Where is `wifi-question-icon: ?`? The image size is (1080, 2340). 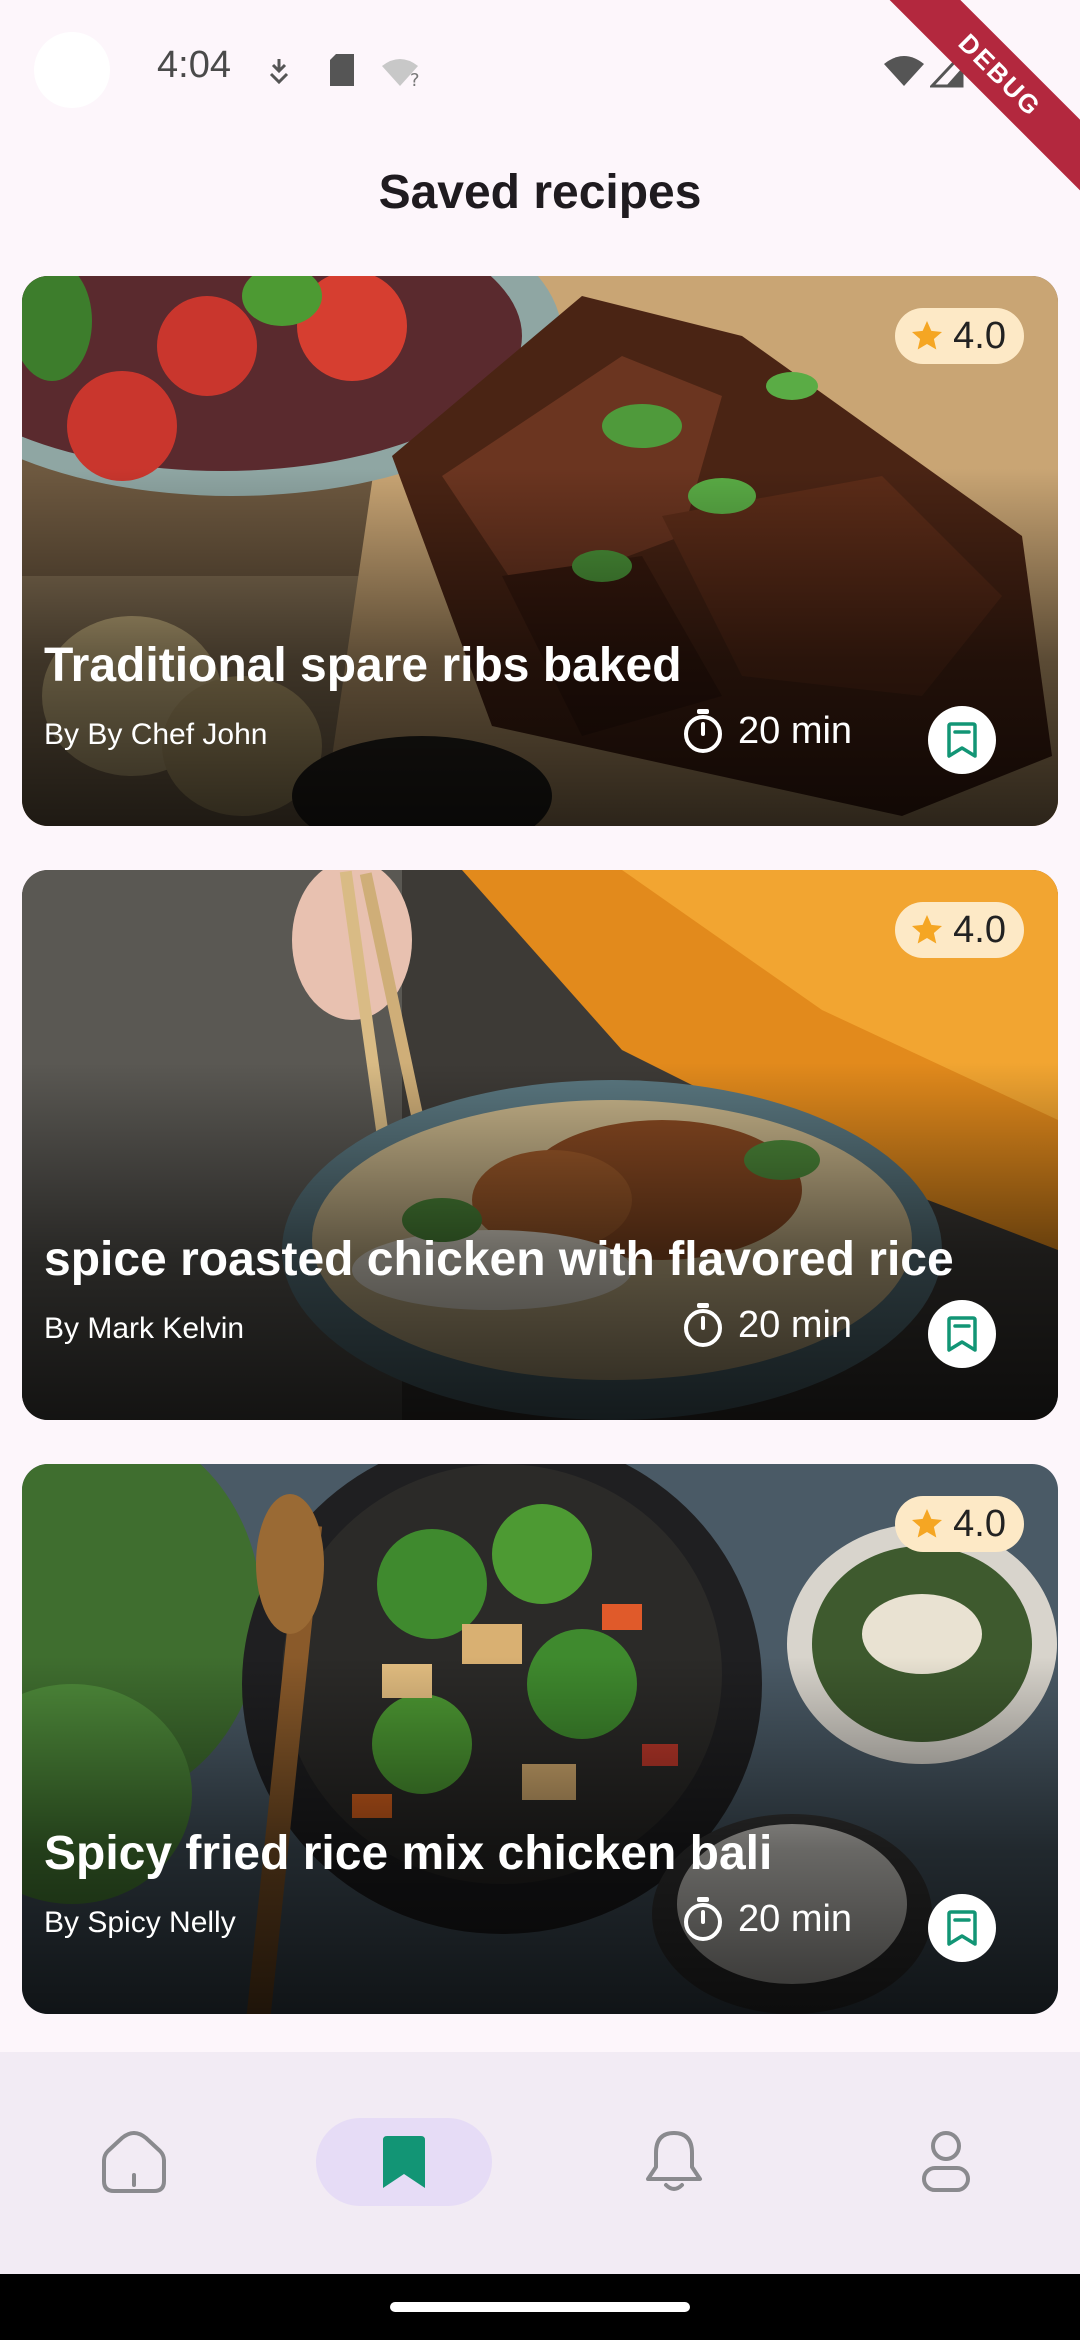
wifi-question-icon: ? is located at coordinates (401, 73).